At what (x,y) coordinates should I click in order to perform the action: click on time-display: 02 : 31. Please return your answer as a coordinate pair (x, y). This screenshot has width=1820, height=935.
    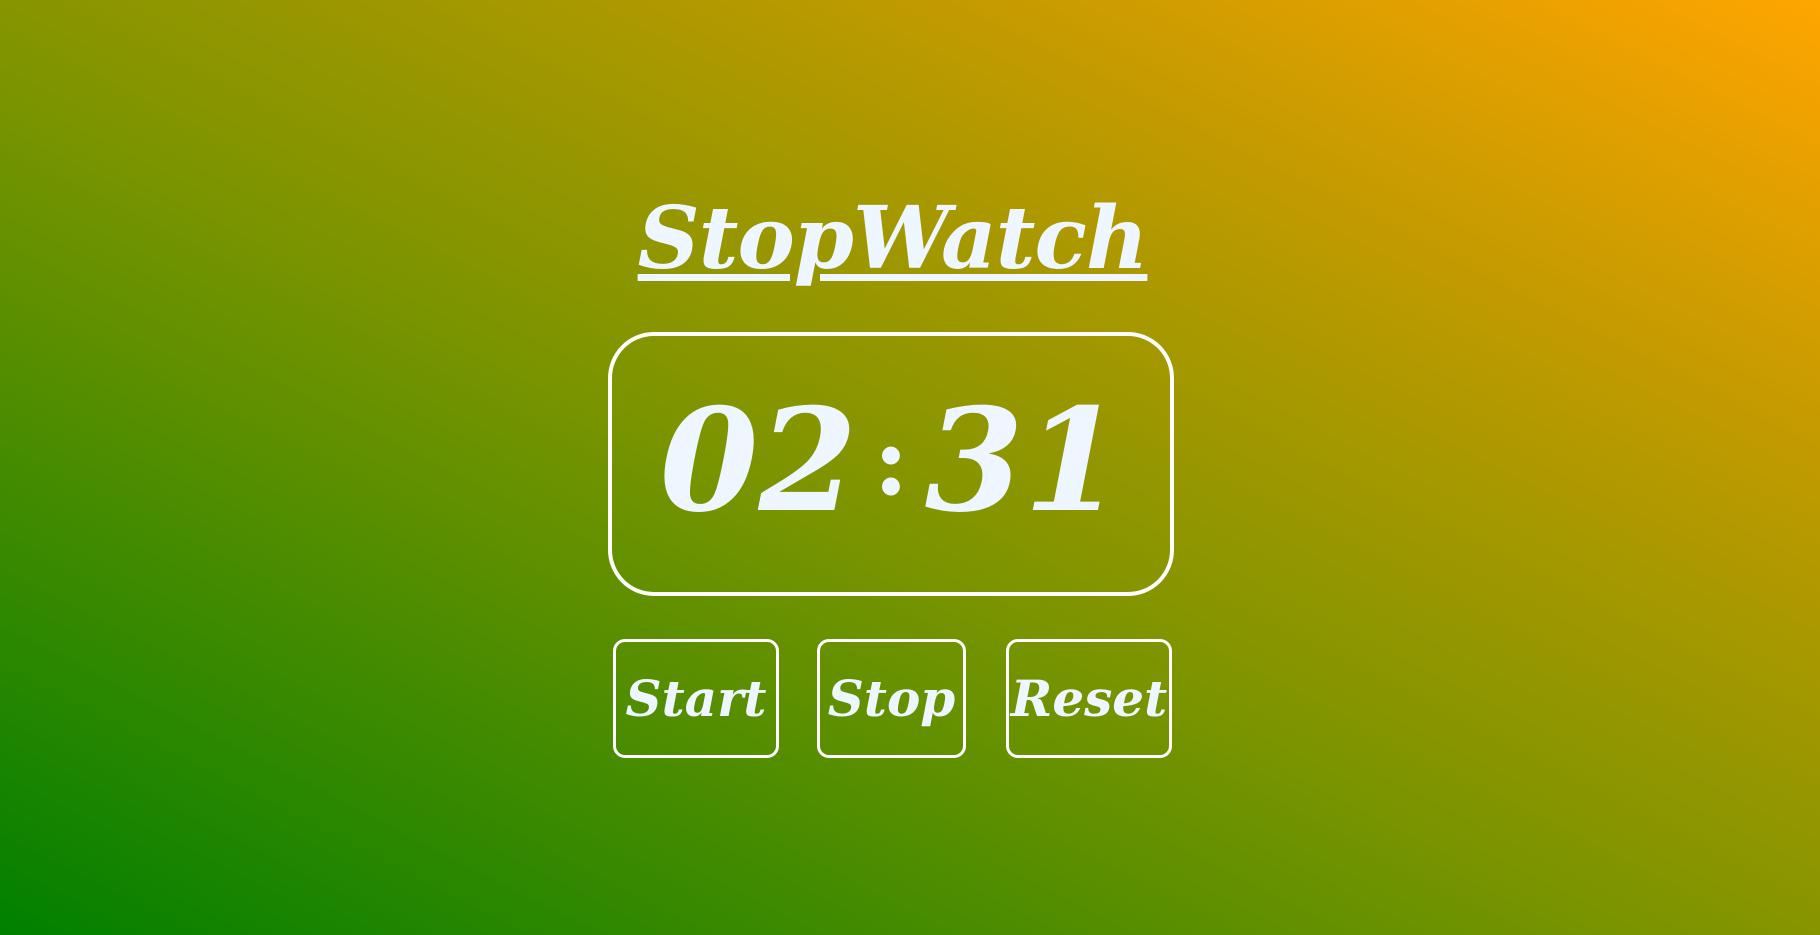
    Looking at the image, I should click on (891, 464).